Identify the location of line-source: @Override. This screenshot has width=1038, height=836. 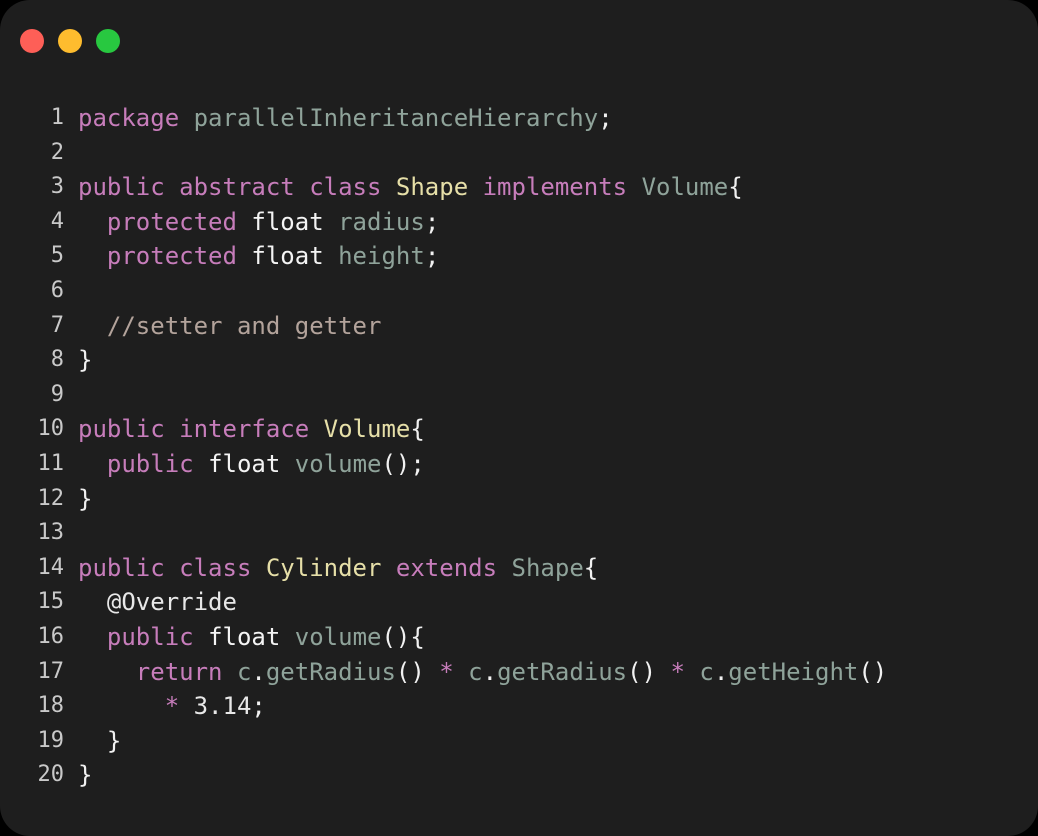
(157, 602).